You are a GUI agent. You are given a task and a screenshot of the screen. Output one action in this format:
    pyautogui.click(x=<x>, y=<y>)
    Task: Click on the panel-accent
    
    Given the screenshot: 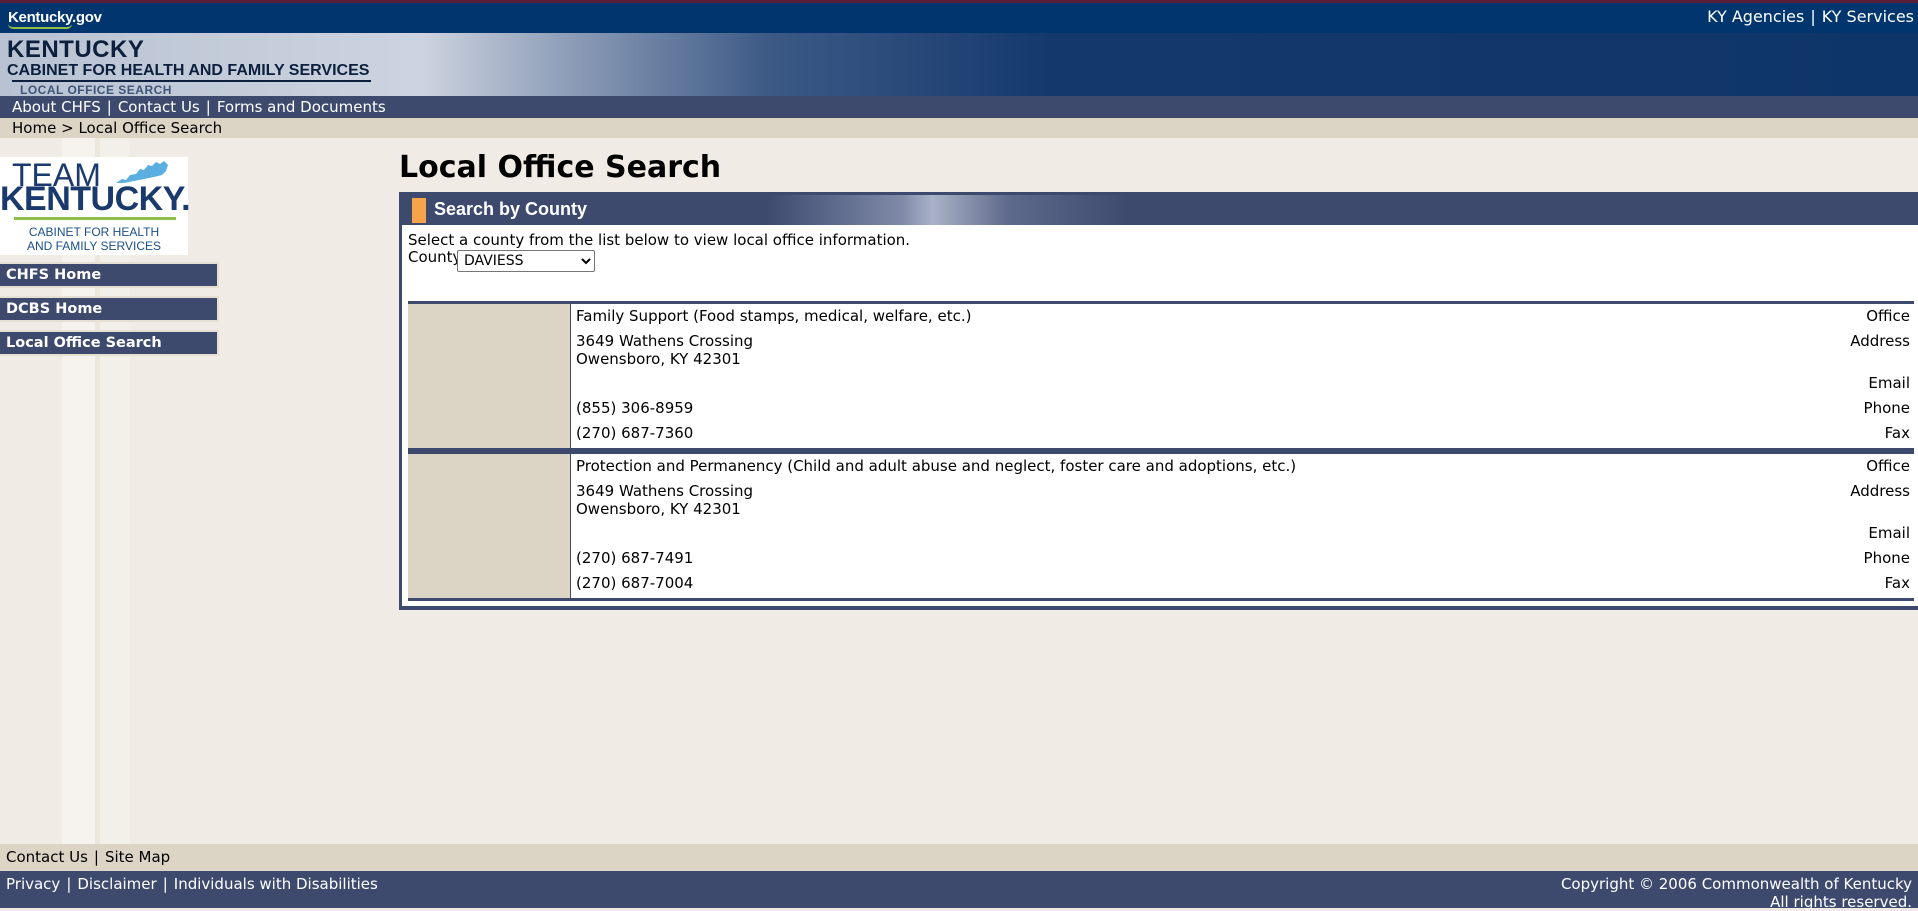 What is the action you would take?
    pyautogui.click(x=419, y=210)
    